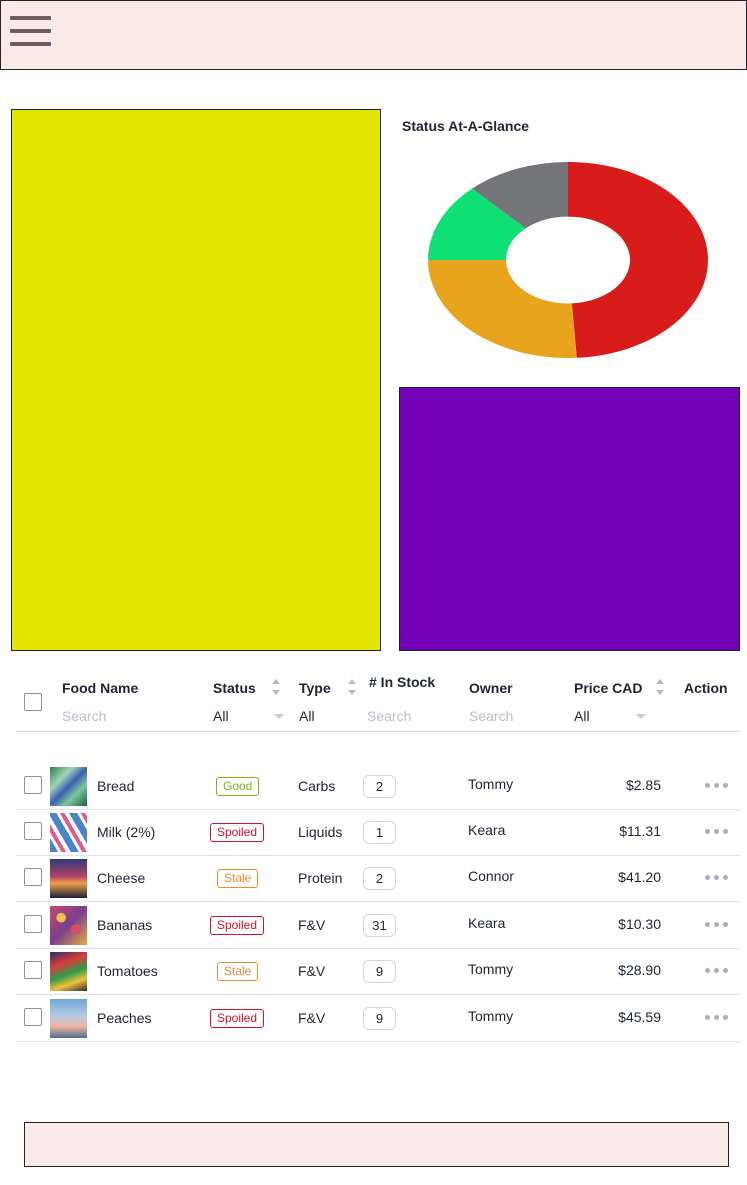 Image resolution: width=747 pixels, height=1185 pixels. What do you see at coordinates (491, 716) in the screenshot?
I see `owner-search: Search` at bounding box center [491, 716].